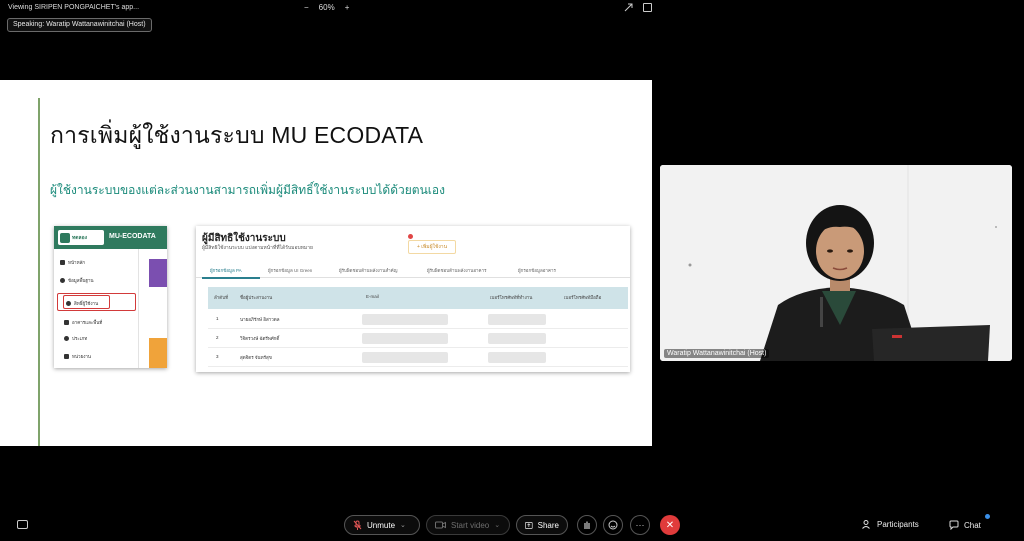 The width and height of the screenshot is (1024, 541). I want to click on slide-accent-line, so click(39, 272).